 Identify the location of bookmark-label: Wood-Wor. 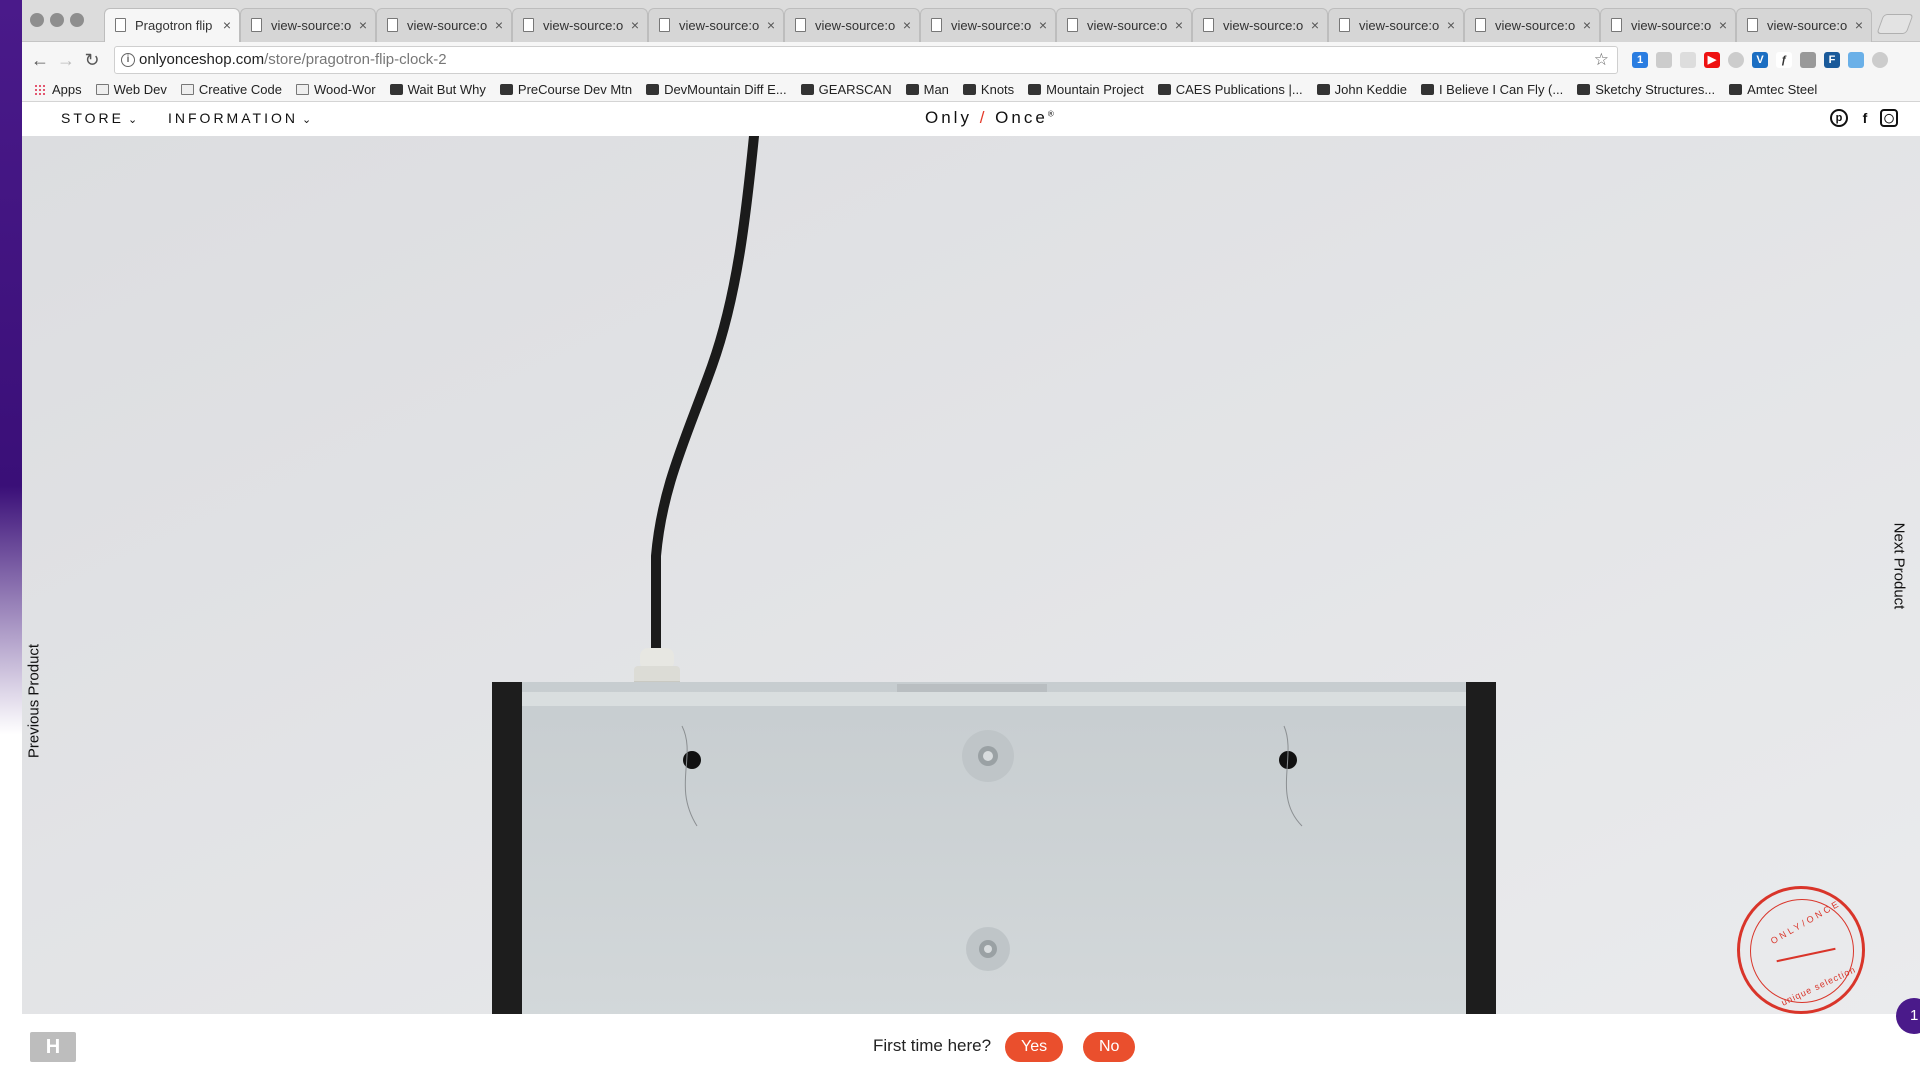
(344, 89).